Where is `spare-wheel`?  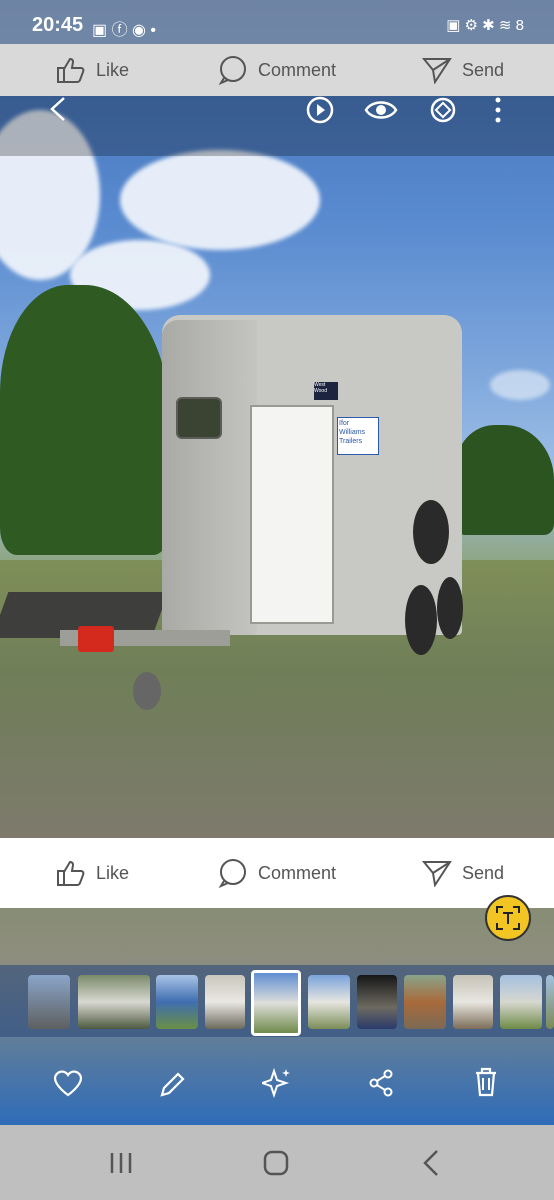
spare-wheel is located at coordinates (431, 532).